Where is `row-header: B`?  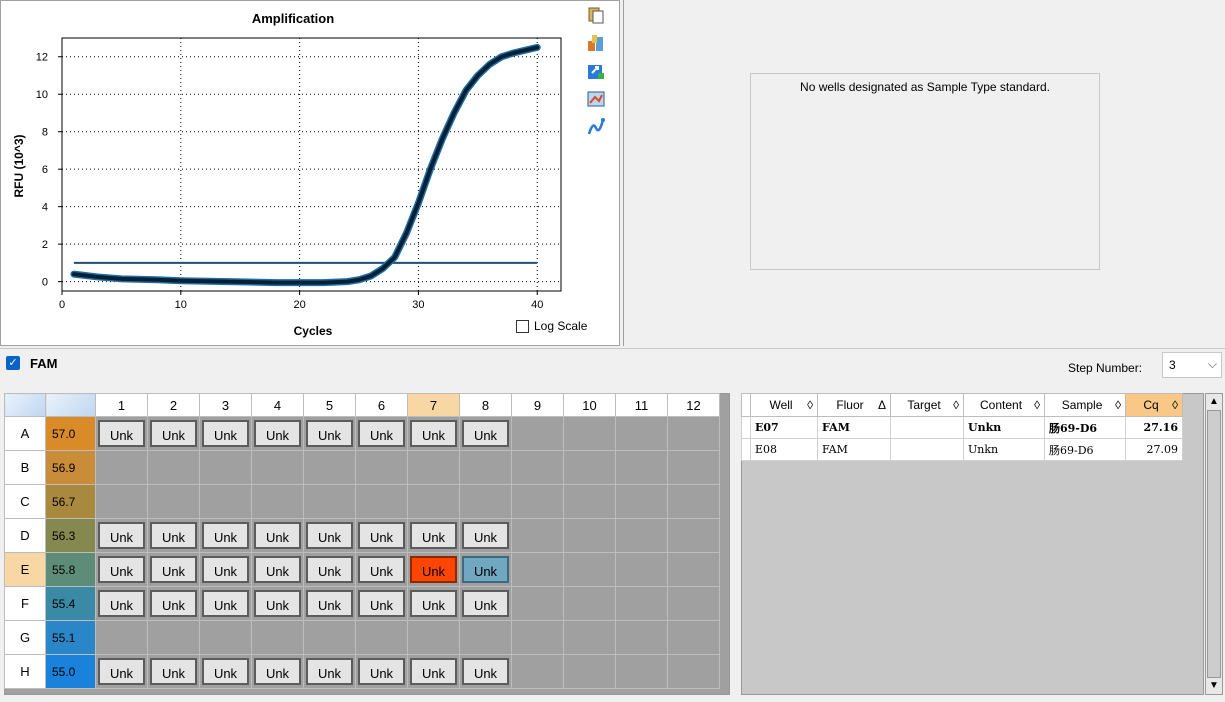
row-header: B is located at coordinates (25, 467).